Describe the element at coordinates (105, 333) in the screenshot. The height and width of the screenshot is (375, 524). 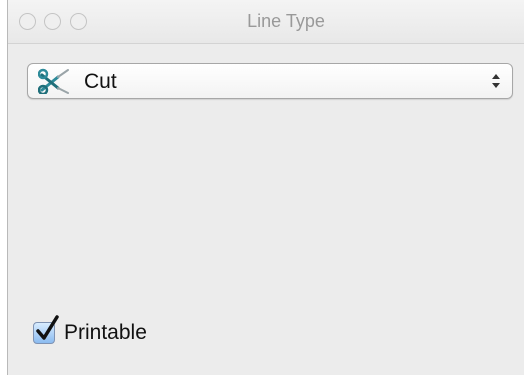
I see `printable-checkbox-label: Printable` at that location.